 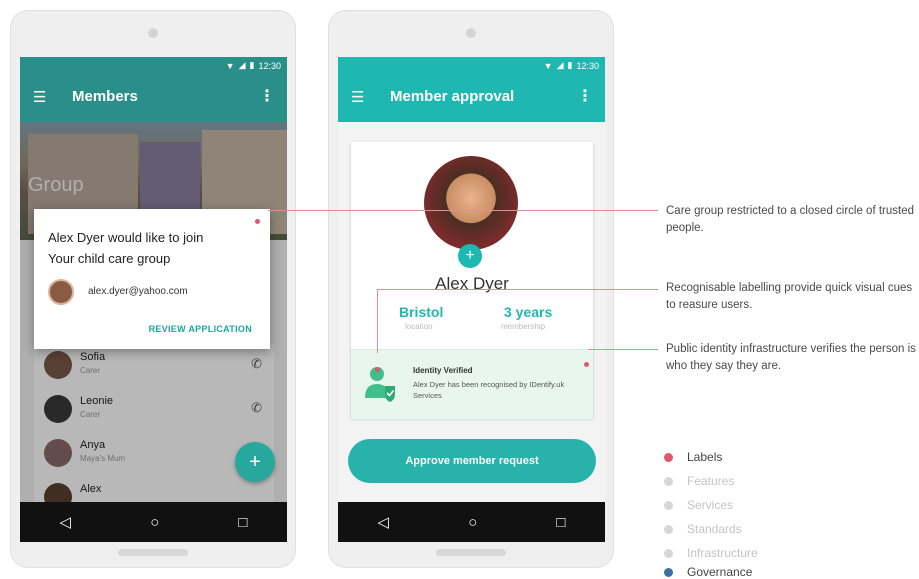 I want to click on approve-member-button: Approve member request, so click(x=472, y=461).